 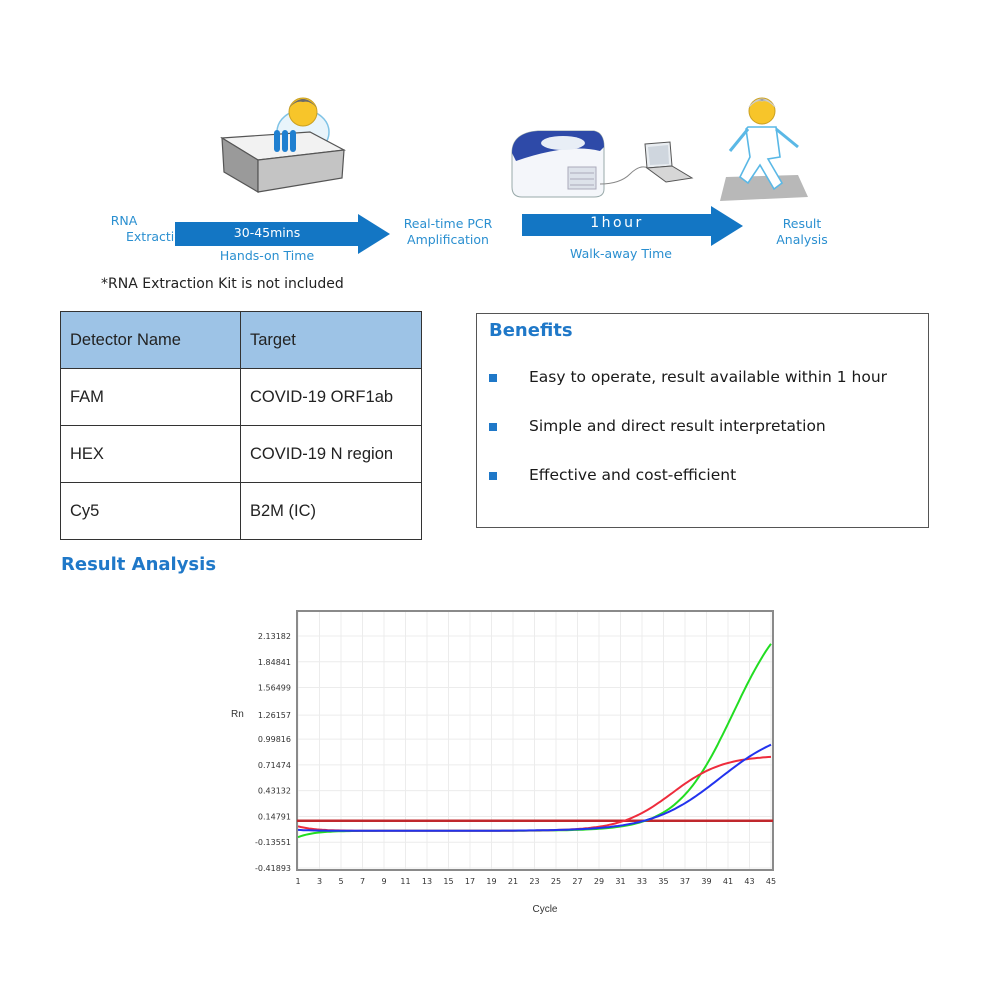 I want to click on x-tick-label: 9, so click(x=383, y=881).